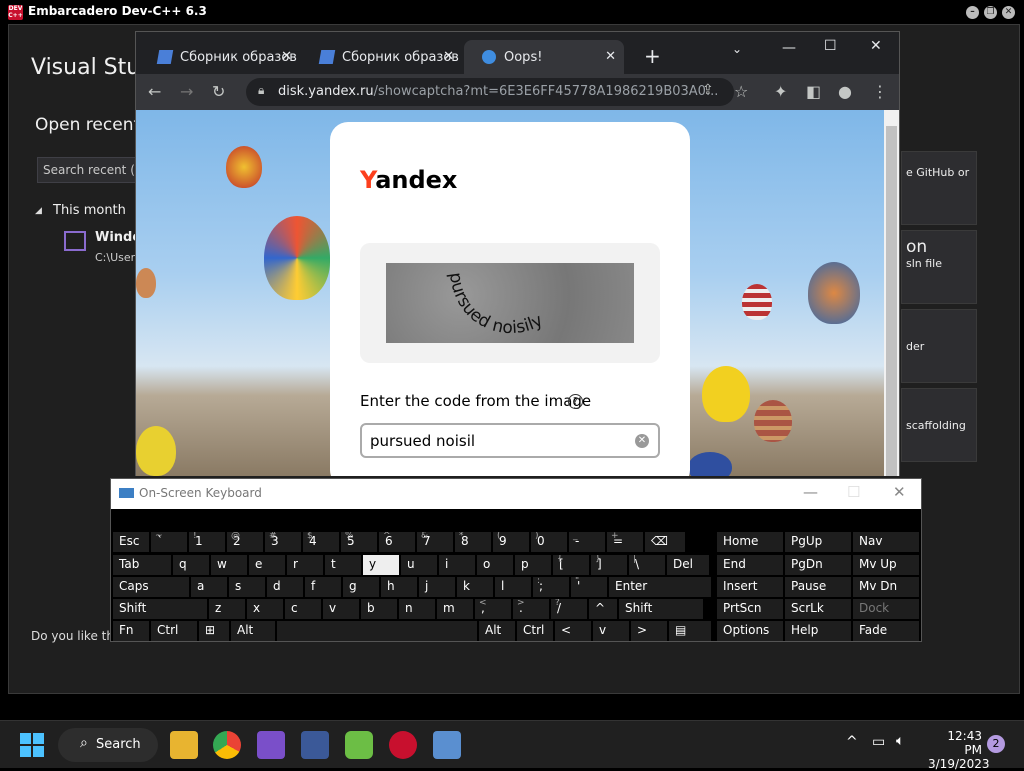 The width and height of the screenshot is (1024, 771). Describe the element at coordinates (92, 170) in the screenshot. I see `search-recent-input: Search recent (Alt` at that location.